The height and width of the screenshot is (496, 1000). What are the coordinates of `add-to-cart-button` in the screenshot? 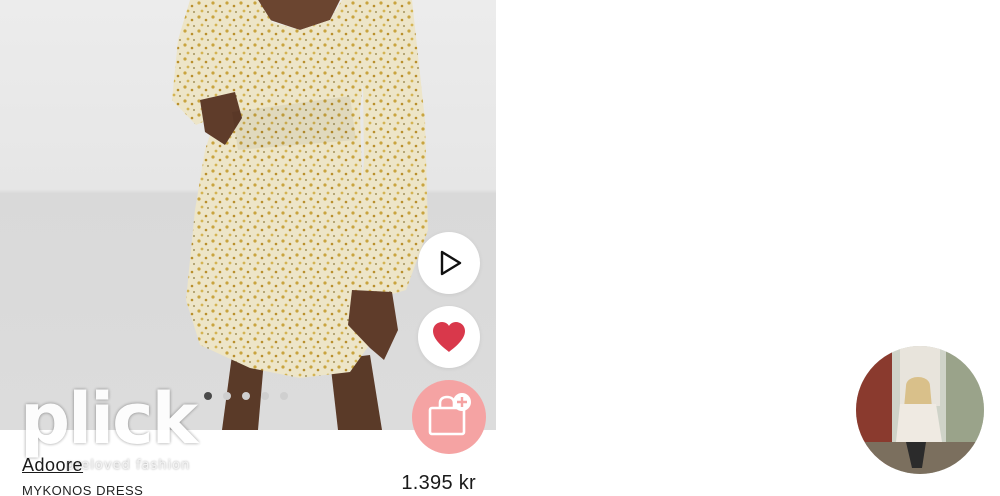 It's located at (449, 417).